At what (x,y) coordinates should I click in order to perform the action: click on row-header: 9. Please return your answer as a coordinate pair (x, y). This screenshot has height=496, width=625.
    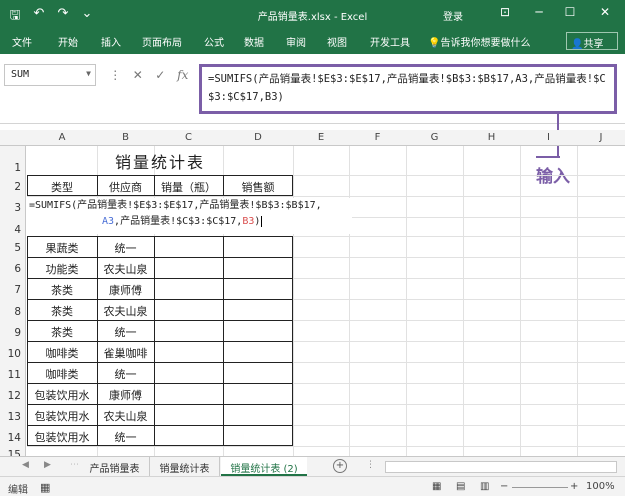
    Looking at the image, I should click on (12, 333).